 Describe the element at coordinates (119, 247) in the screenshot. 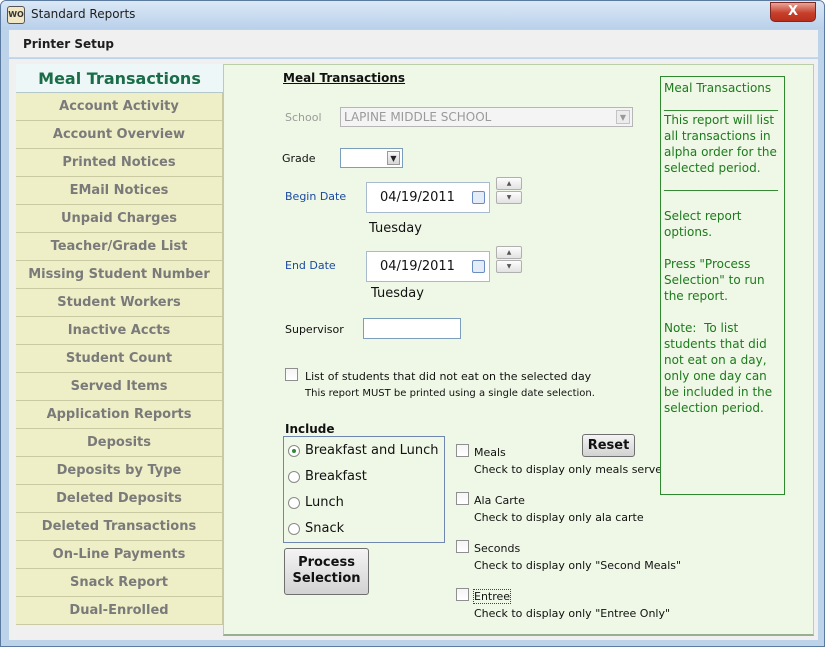

I see `sidebar-item-teacher-grade-list: Teacher/Grade List` at that location.